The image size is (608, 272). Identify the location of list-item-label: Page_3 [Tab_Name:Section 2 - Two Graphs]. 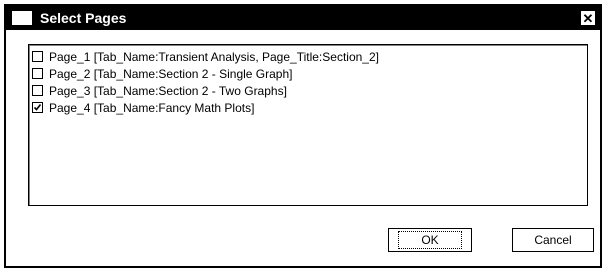
(168, 90).